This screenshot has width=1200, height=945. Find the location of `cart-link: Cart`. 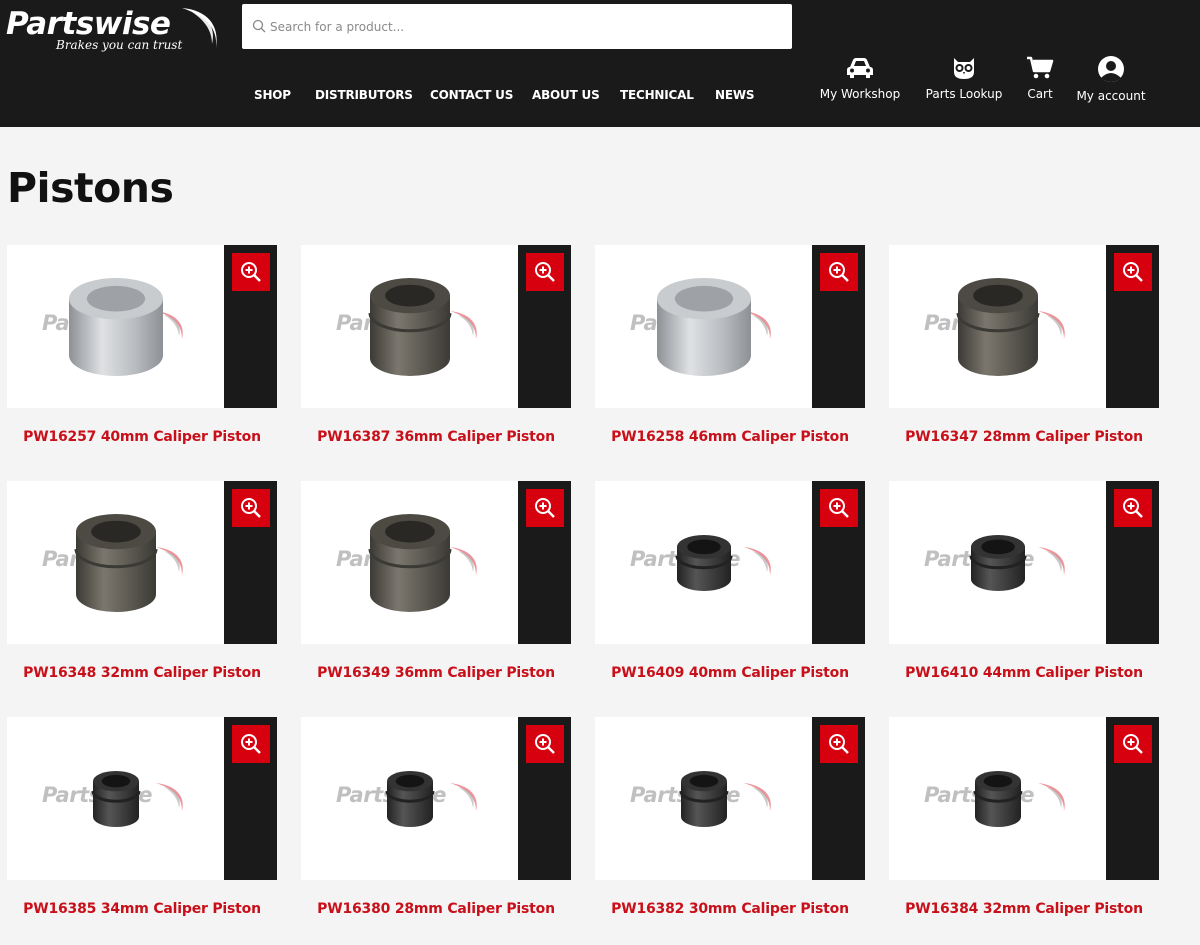

cart-link: Cart is located at coordinates (1040, 81).